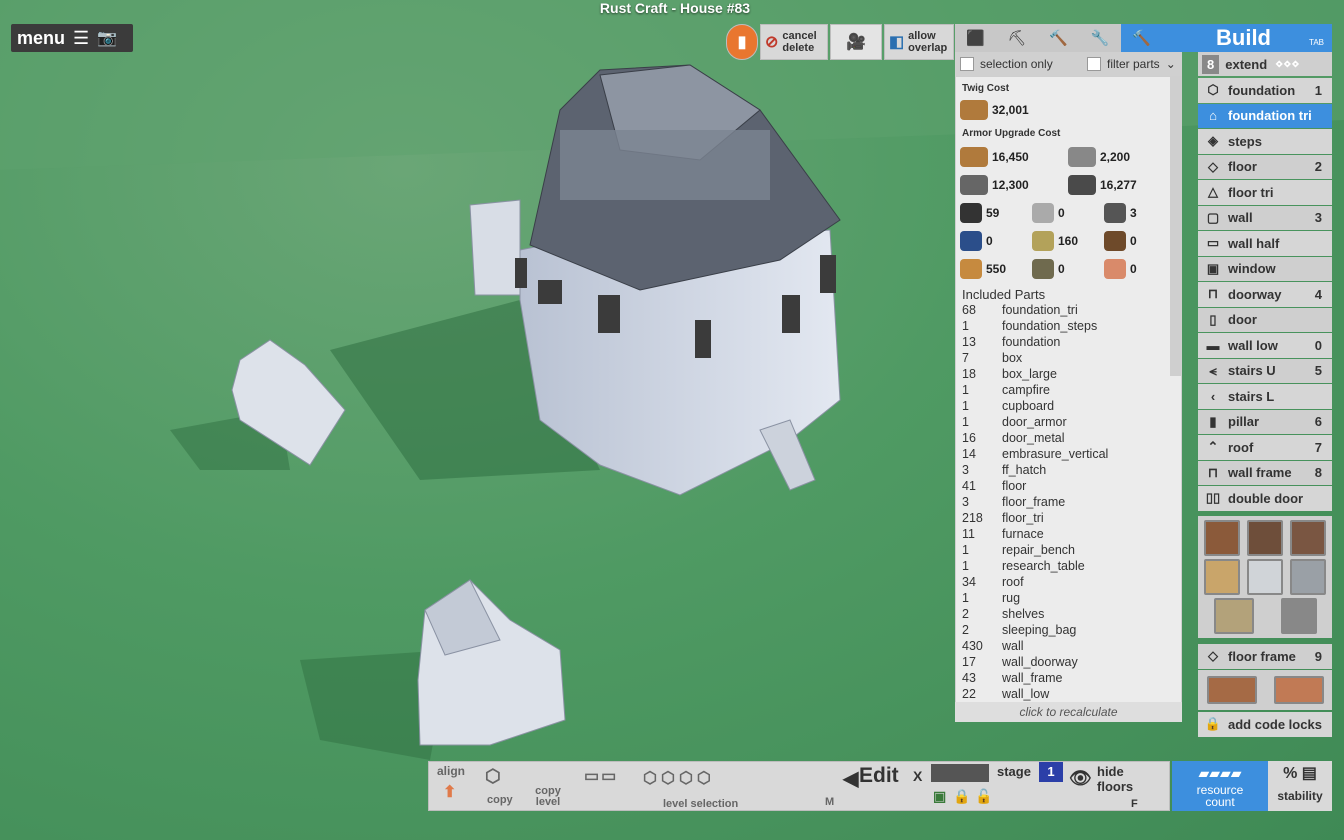 This screenshot has height=840, width=1344. I want to click on part-name: rug, so click(1011, 598).